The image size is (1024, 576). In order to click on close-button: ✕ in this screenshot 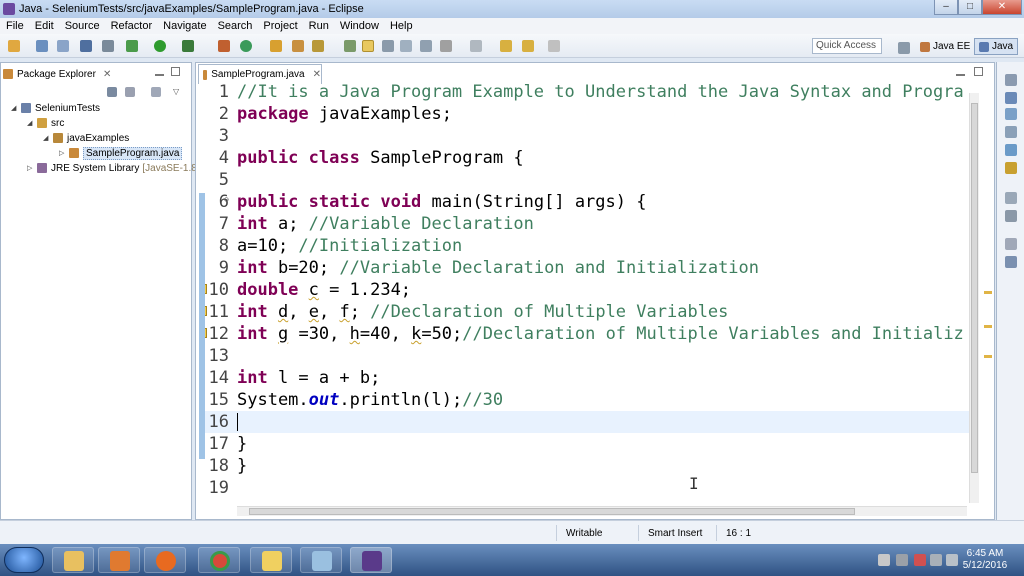, I will do `click(1002, 7)`.